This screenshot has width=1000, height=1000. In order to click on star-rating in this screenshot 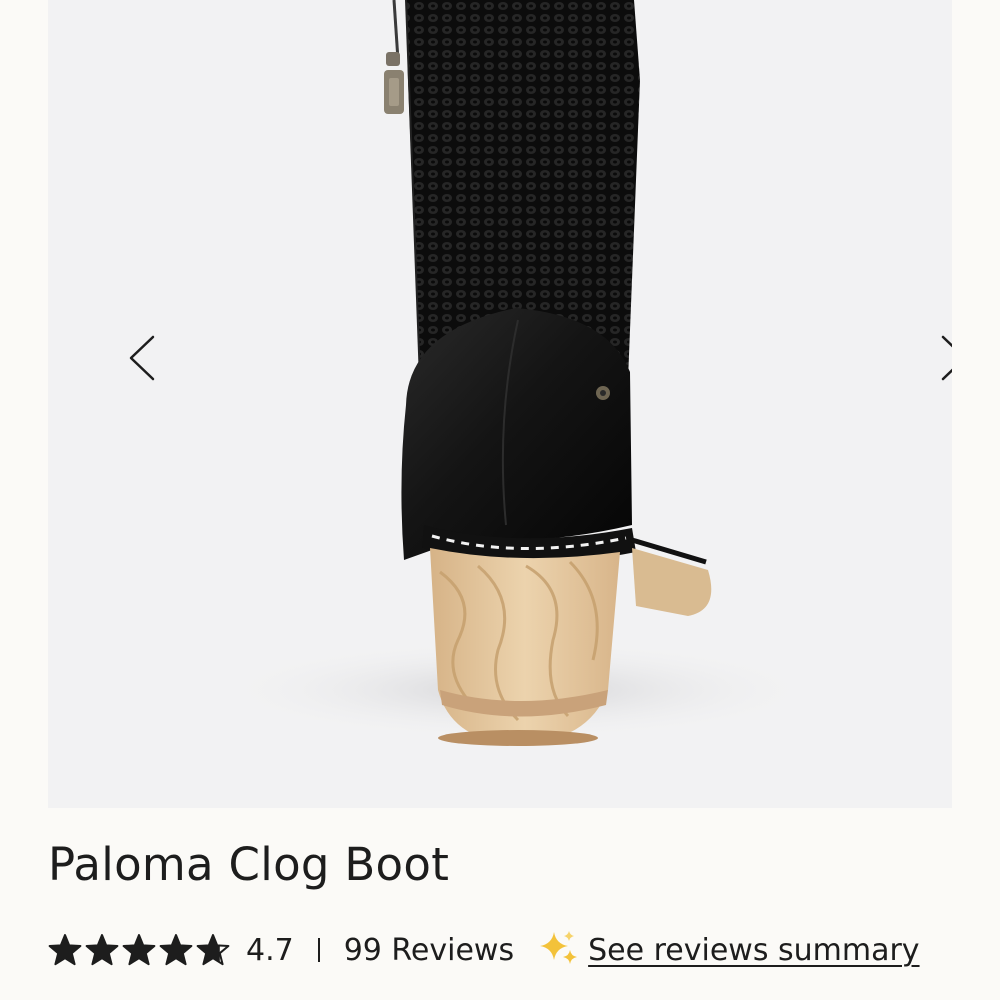, I will do `click(139, 950)`.